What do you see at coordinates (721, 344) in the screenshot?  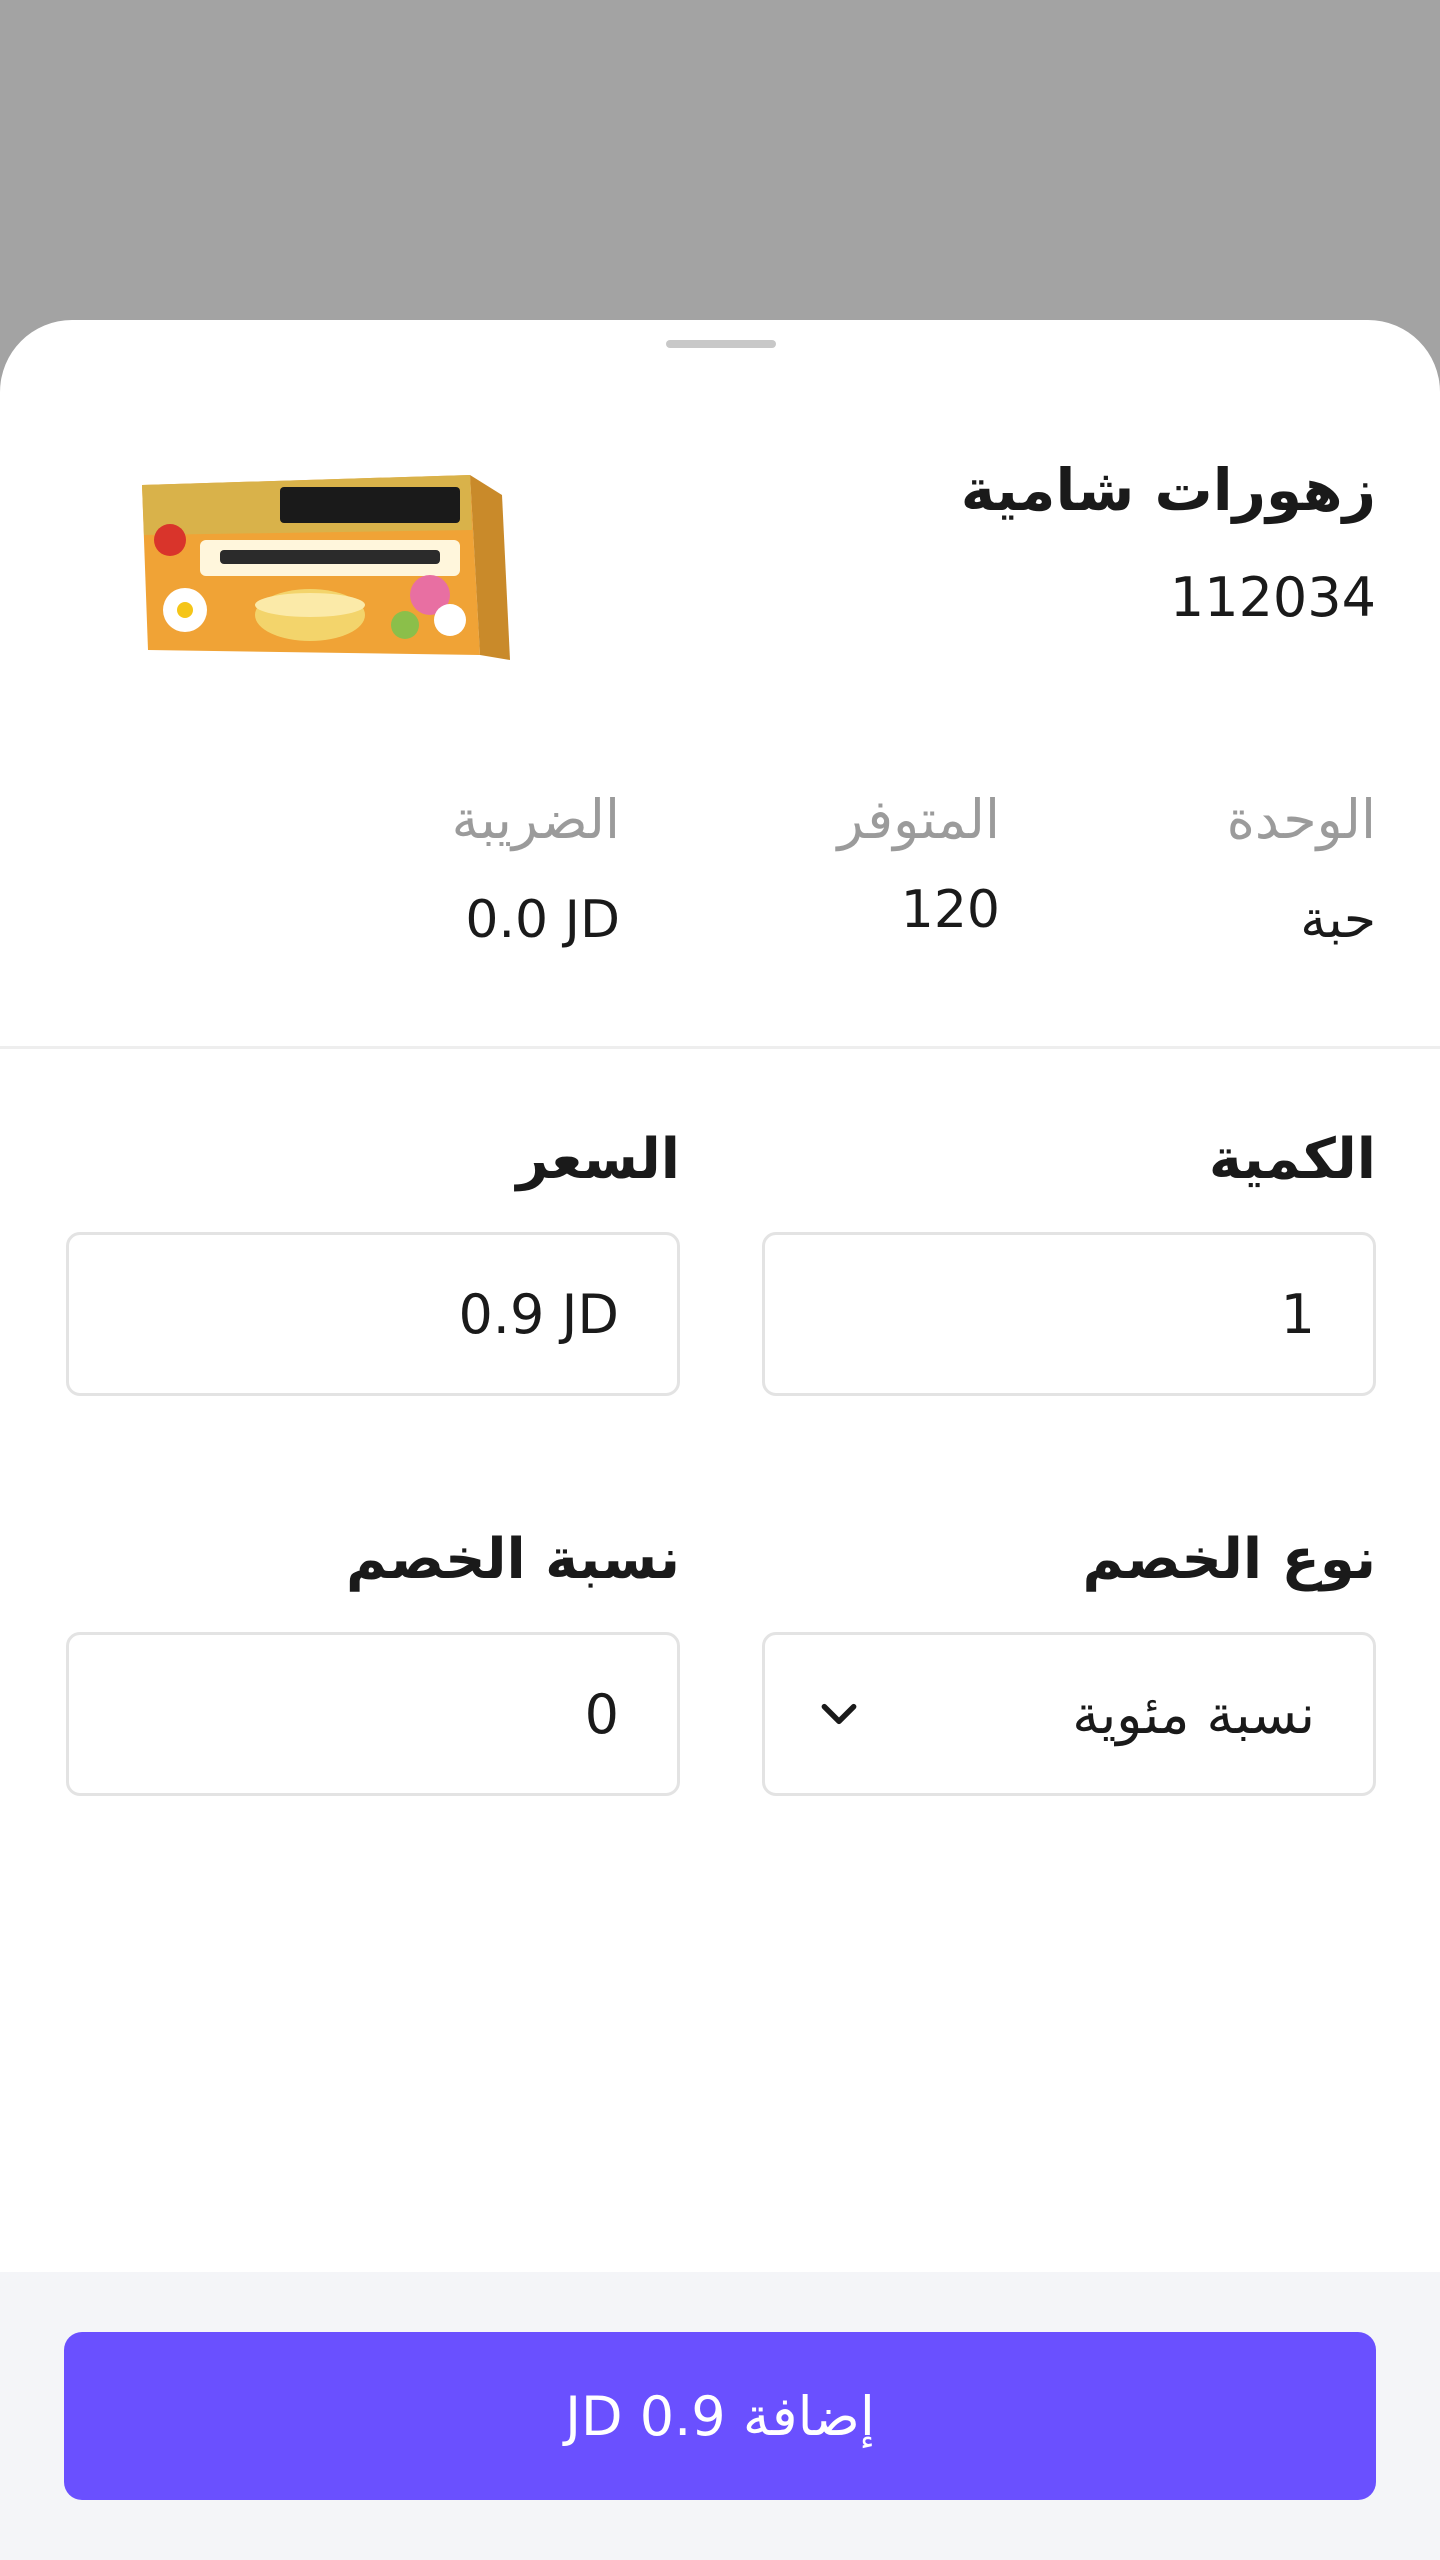 I see `drag-handle` at bounding box center [721, 344].